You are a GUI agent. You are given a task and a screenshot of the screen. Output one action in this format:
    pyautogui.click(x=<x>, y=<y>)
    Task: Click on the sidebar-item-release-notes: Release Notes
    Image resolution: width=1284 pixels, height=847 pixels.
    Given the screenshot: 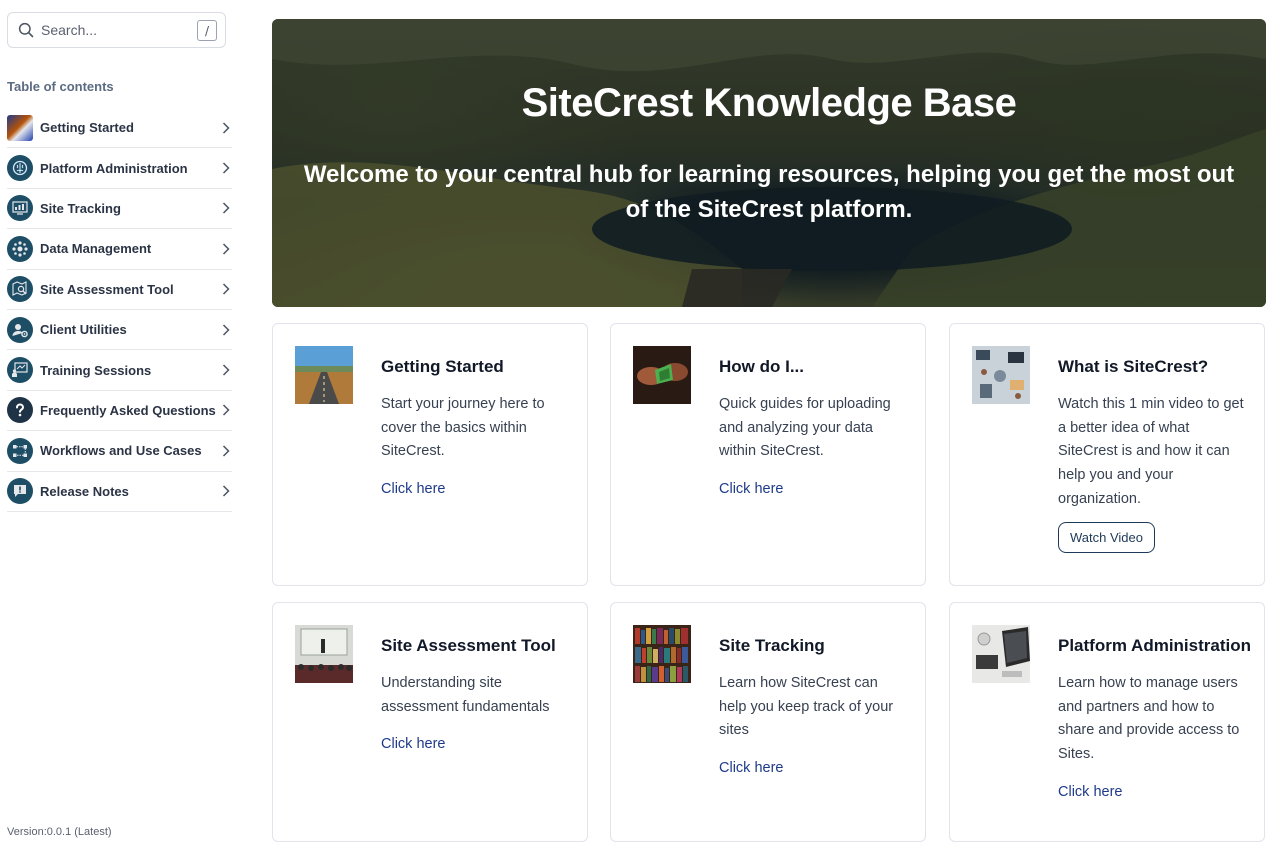 What is the action you would take?
    pyautogui.click(x=119, y=492)
    